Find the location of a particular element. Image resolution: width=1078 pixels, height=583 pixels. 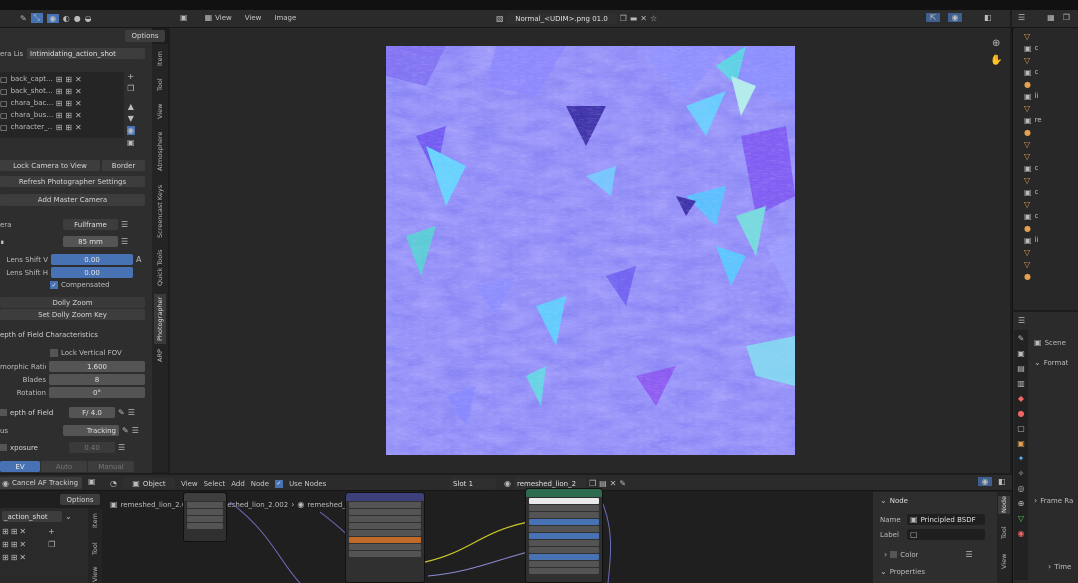

tree-row: ▣ li is located at coordinates (1049, 240).